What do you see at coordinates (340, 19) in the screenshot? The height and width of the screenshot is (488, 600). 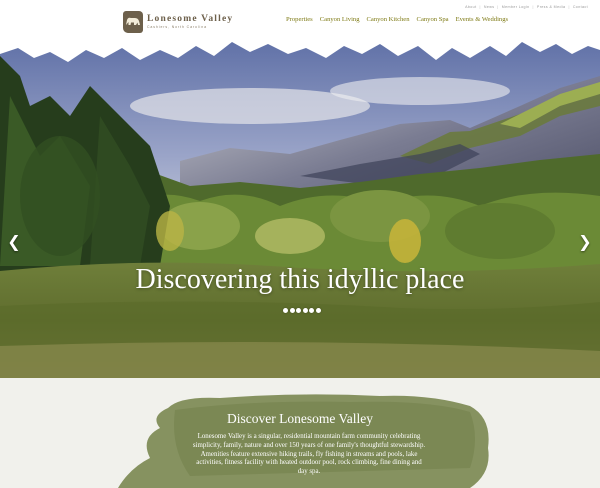 I see `nav-canyon-living: Canyon Living` at bounding box center [340, 19].